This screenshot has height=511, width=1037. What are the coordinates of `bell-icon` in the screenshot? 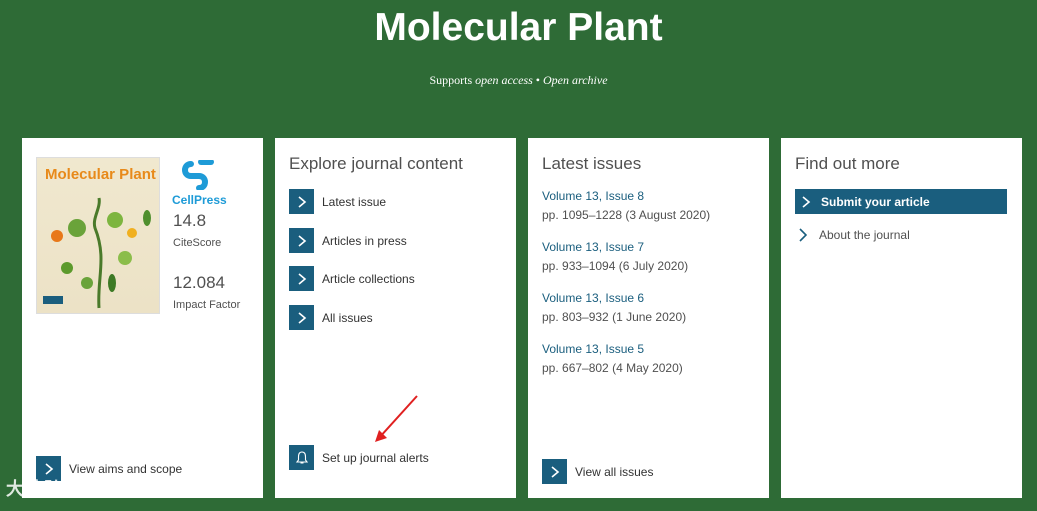 It's located at (301, 457).